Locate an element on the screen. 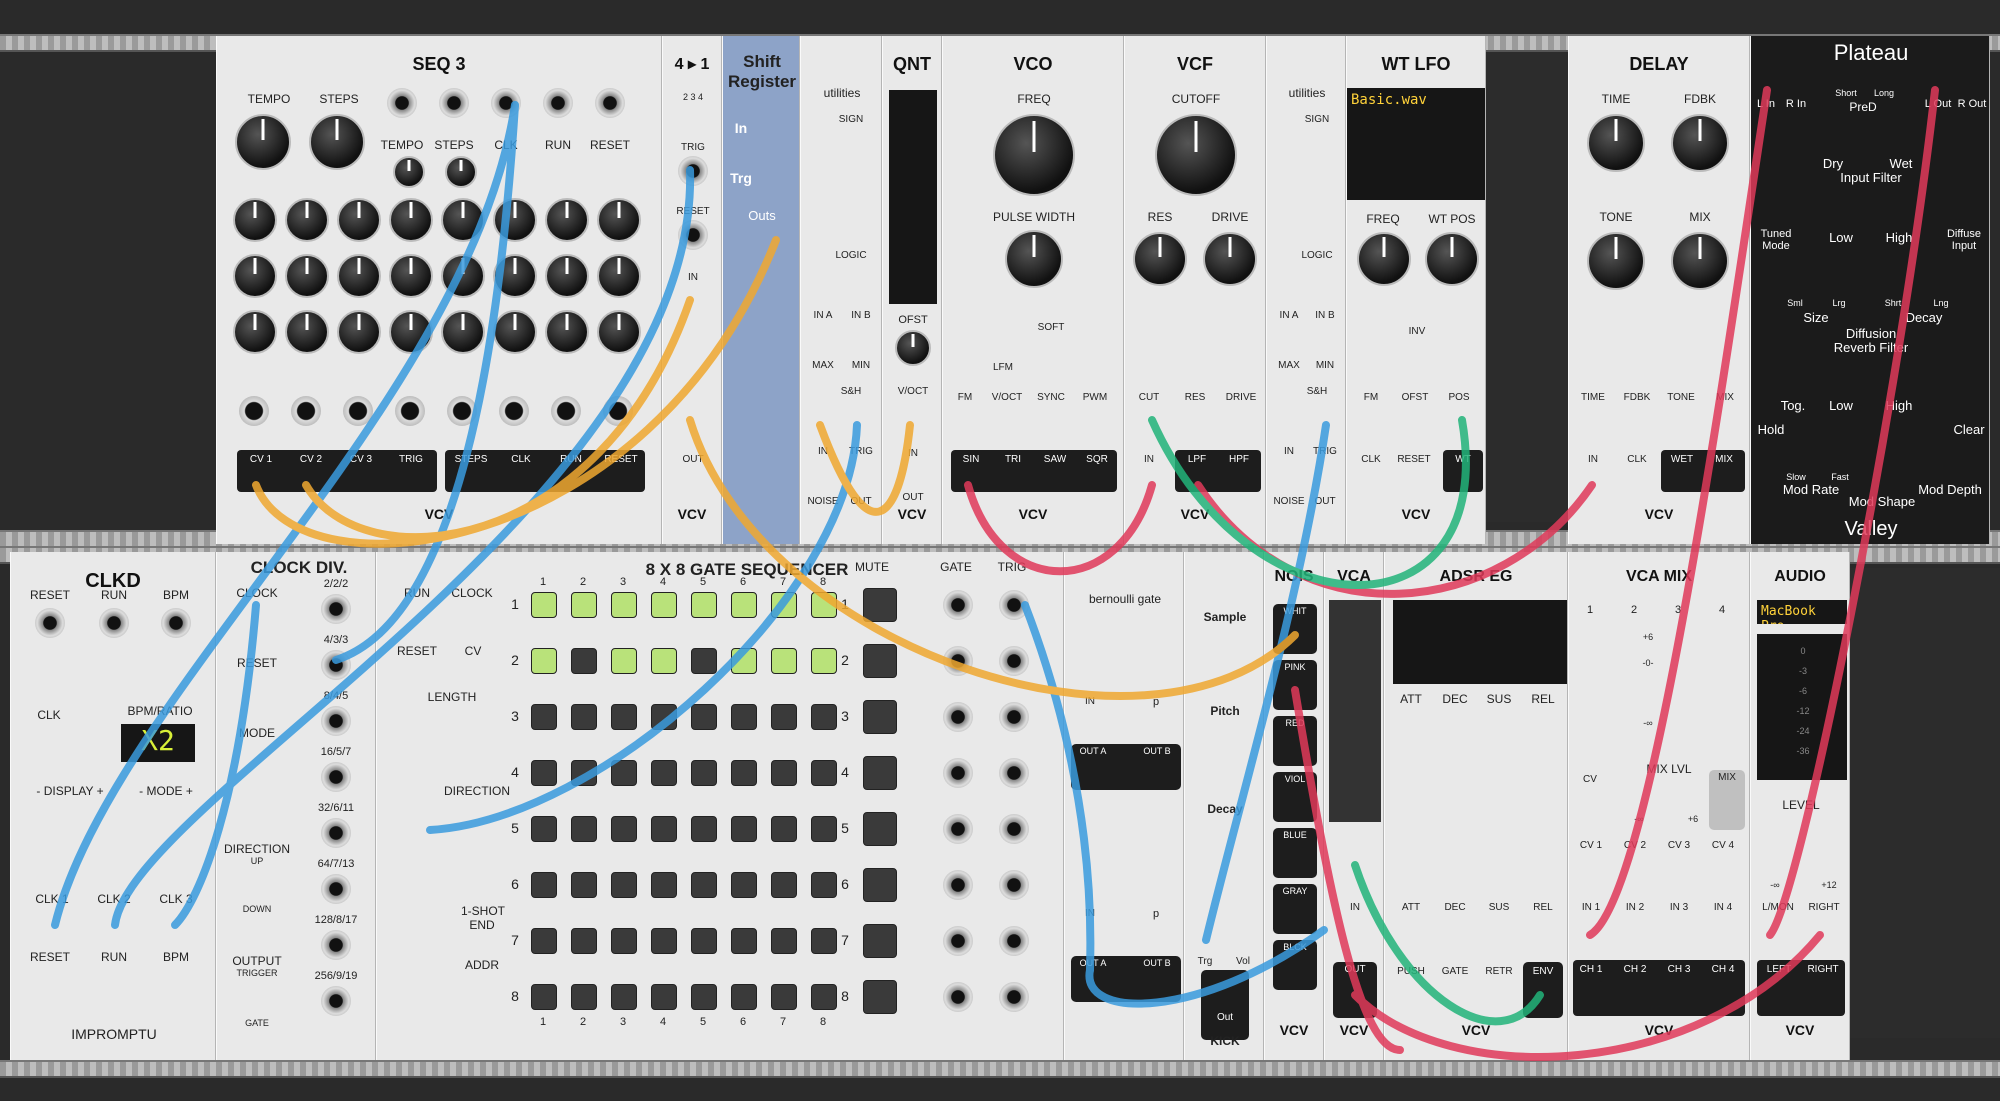  qnt-keyboard is located at coordinates (913, 197).